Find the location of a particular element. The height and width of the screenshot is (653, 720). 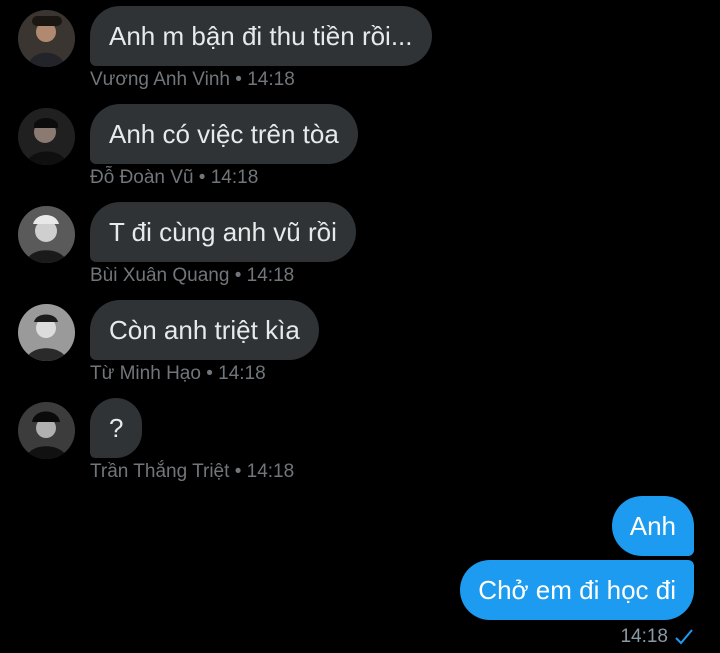

message-meta: Bùi Xuân Quang • 14:18 is located at coordinates (192, 276).